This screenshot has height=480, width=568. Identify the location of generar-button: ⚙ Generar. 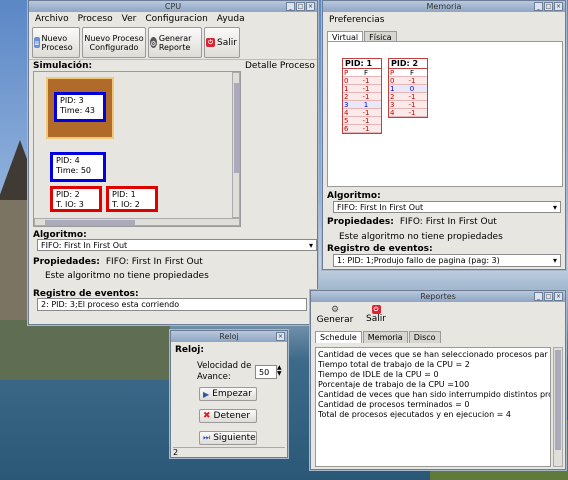
(335, 315).